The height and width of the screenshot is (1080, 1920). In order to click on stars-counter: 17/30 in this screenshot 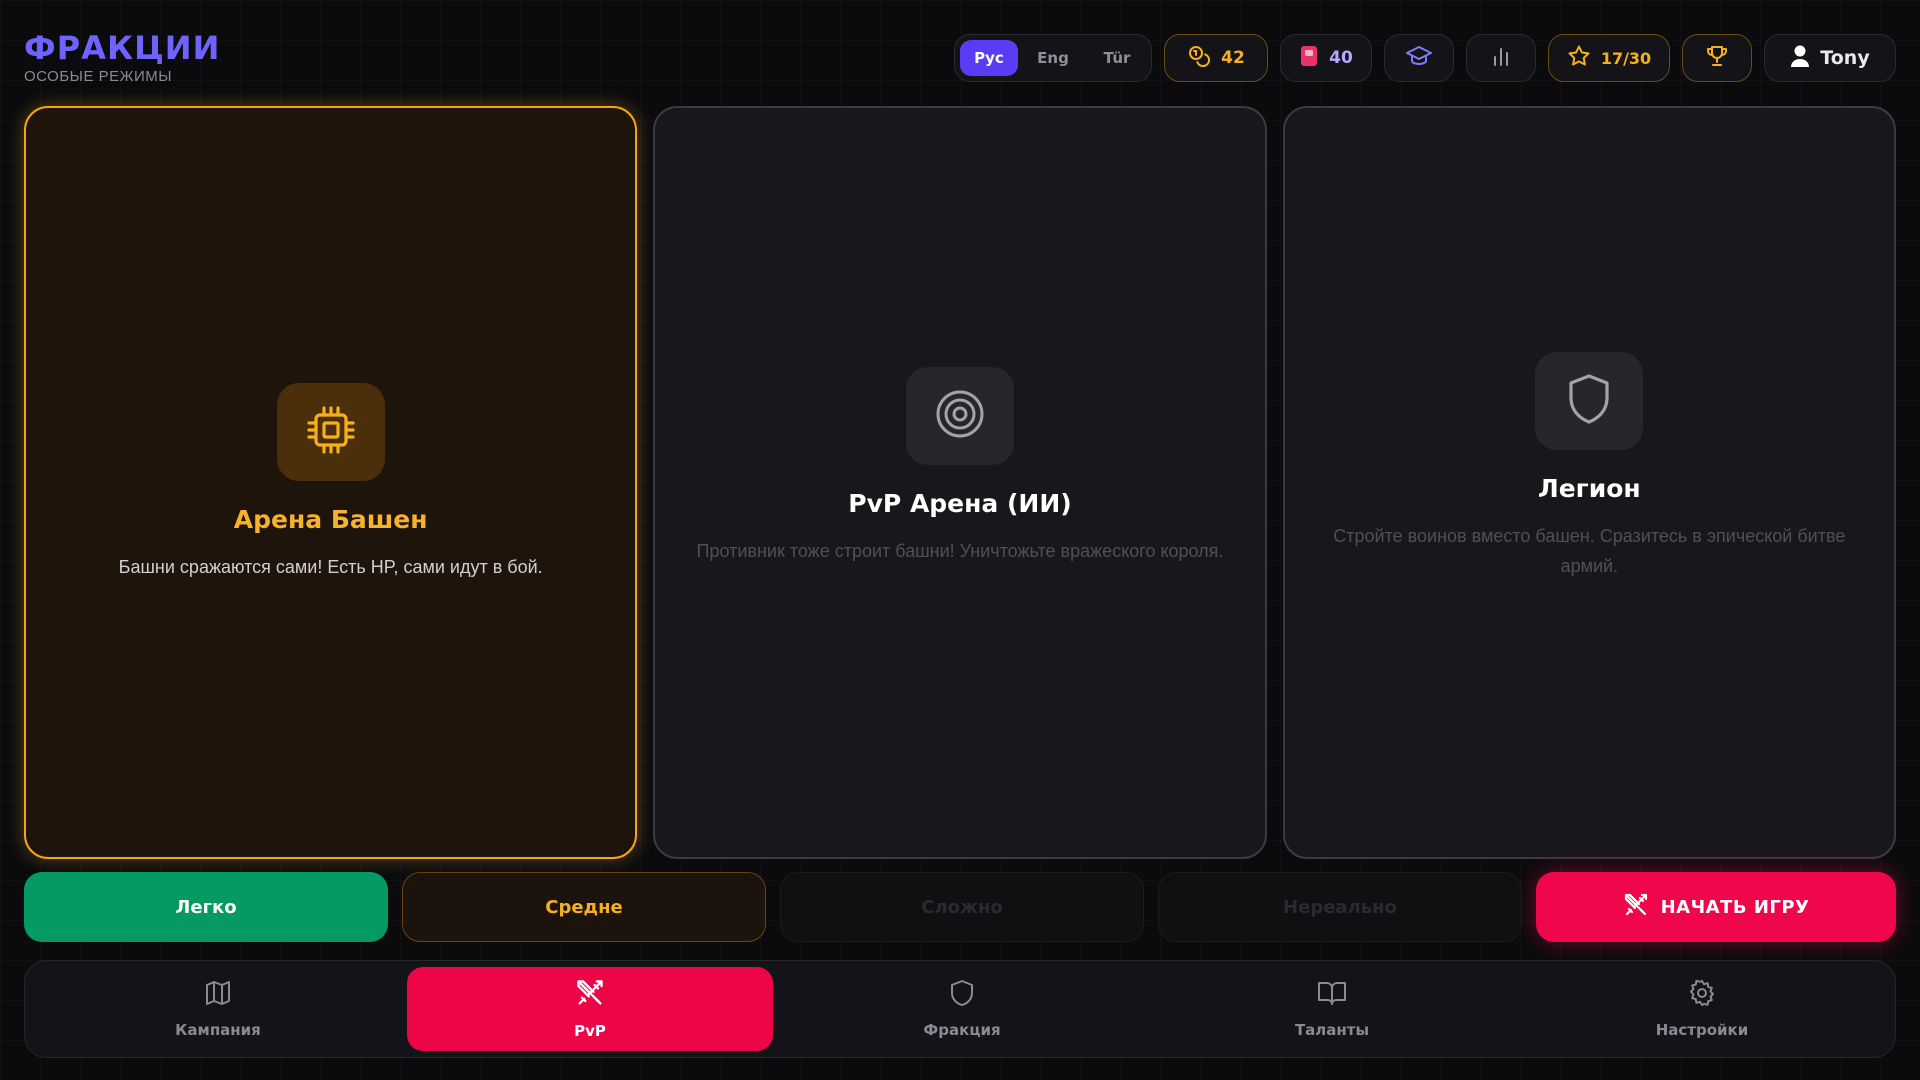, I will do `click(1609, 58)`.